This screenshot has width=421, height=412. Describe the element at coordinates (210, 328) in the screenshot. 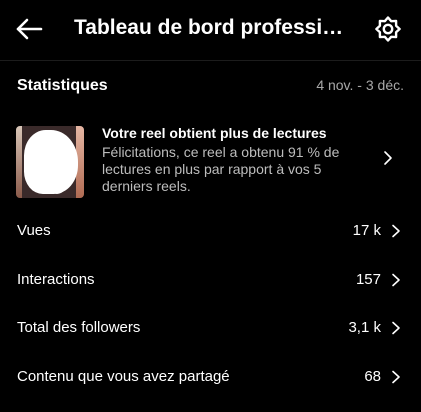

I see `metric-row-followers: Total des followers 3,1 k` at that location.